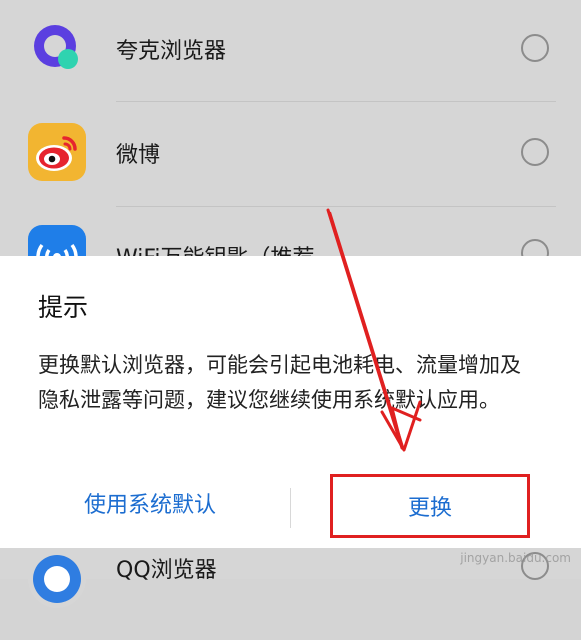 This screenshot has height=640, width=581. I want to click on weibo-icon, so click(57, 152).